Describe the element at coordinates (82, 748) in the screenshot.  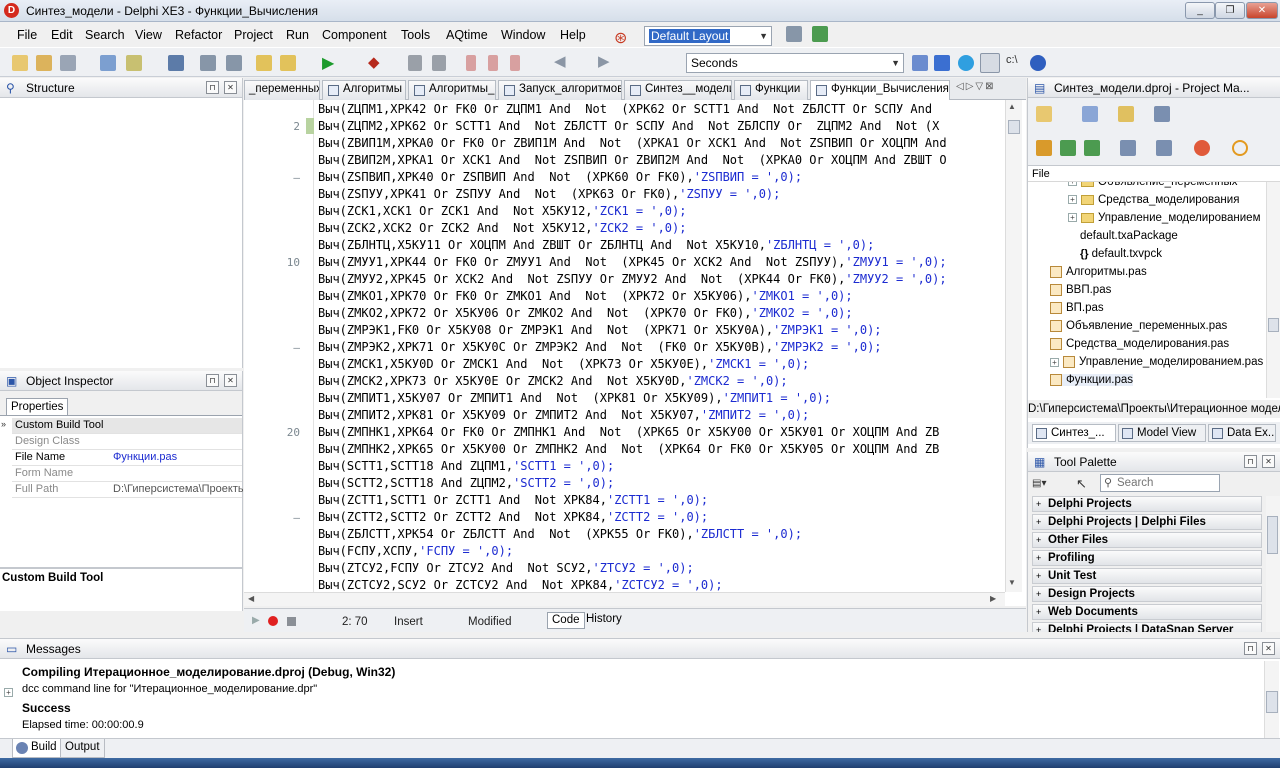
I see `messages-tab-output: Output` at that location.